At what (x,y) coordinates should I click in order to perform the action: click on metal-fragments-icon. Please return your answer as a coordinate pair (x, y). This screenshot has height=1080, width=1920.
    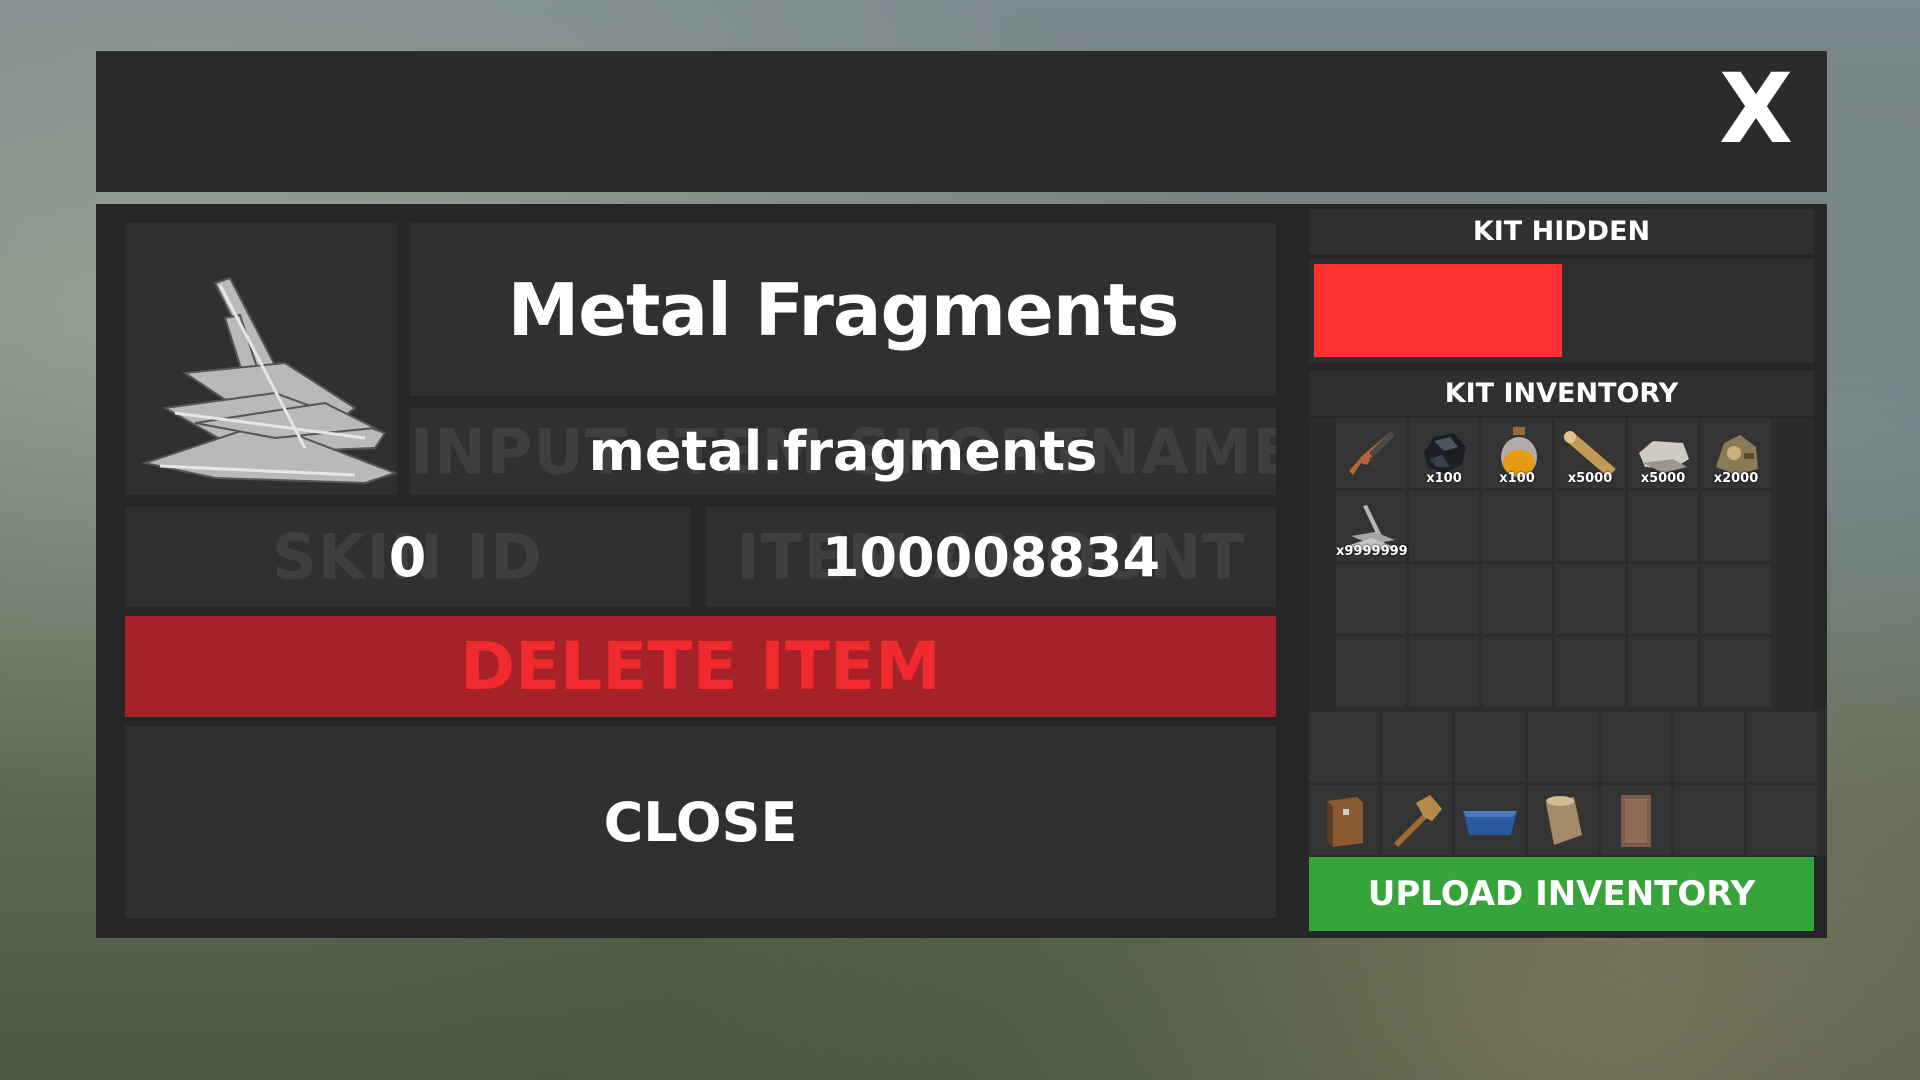
    Looking at the image, I should click on (269, 380).